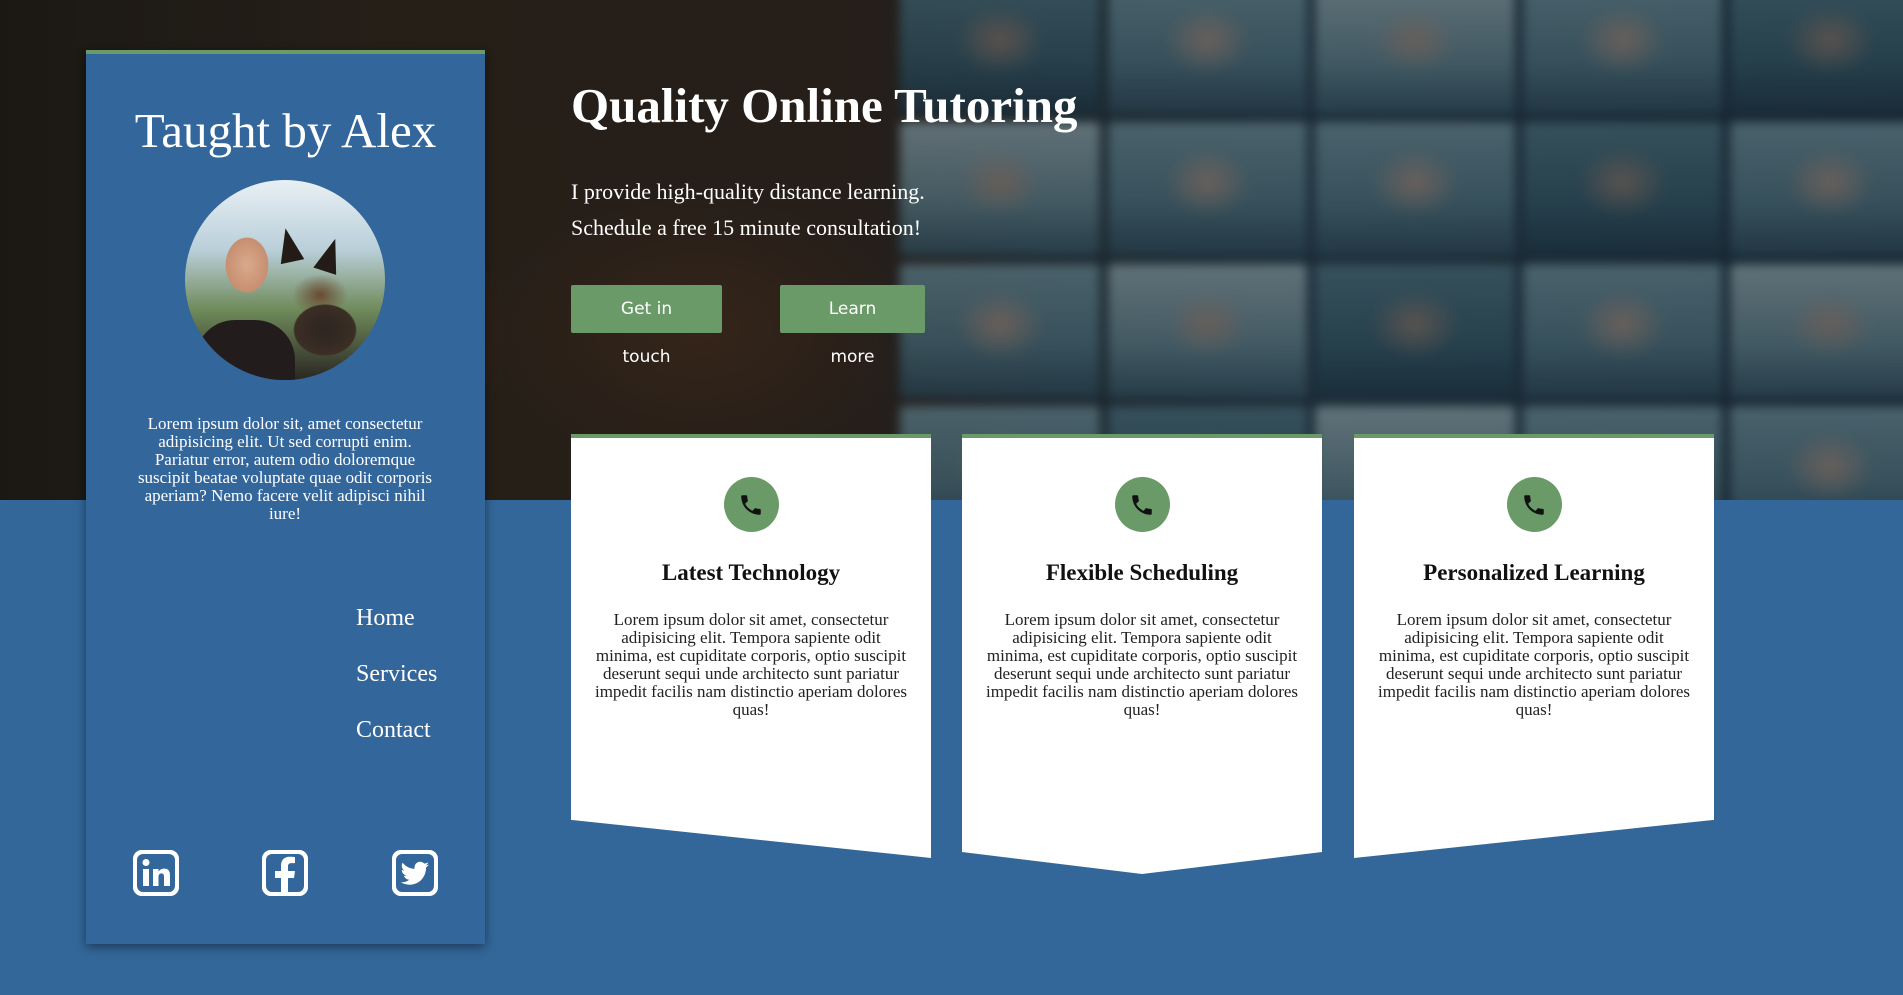  I want to click on feature-title: Personalized Learning, so click(1534, 572).